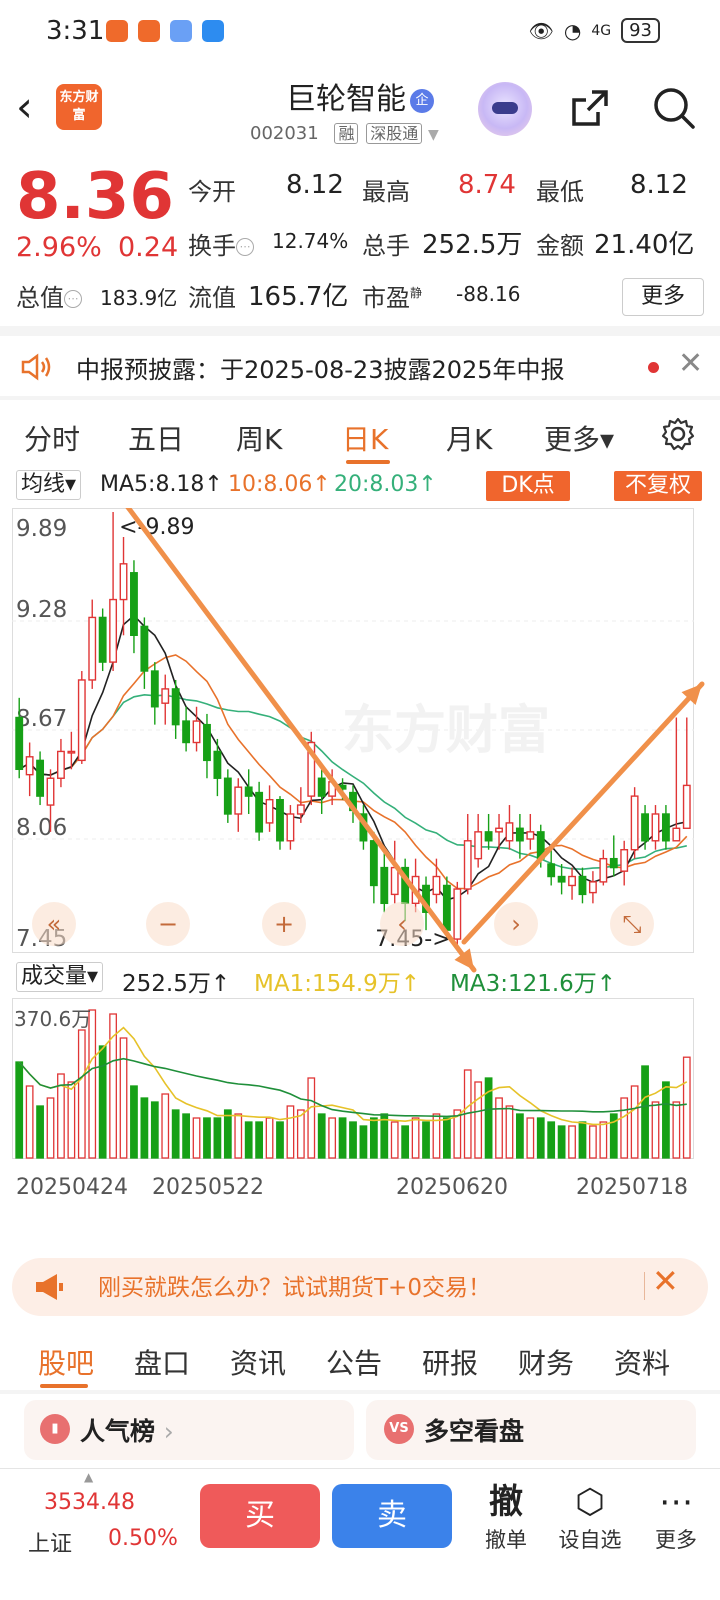 The height and width of the screenshot is (1600, 720). What do you see at coordinates (653, 367) in the screenshot?
I see `unread-dot` at bounding box center [653, 367].